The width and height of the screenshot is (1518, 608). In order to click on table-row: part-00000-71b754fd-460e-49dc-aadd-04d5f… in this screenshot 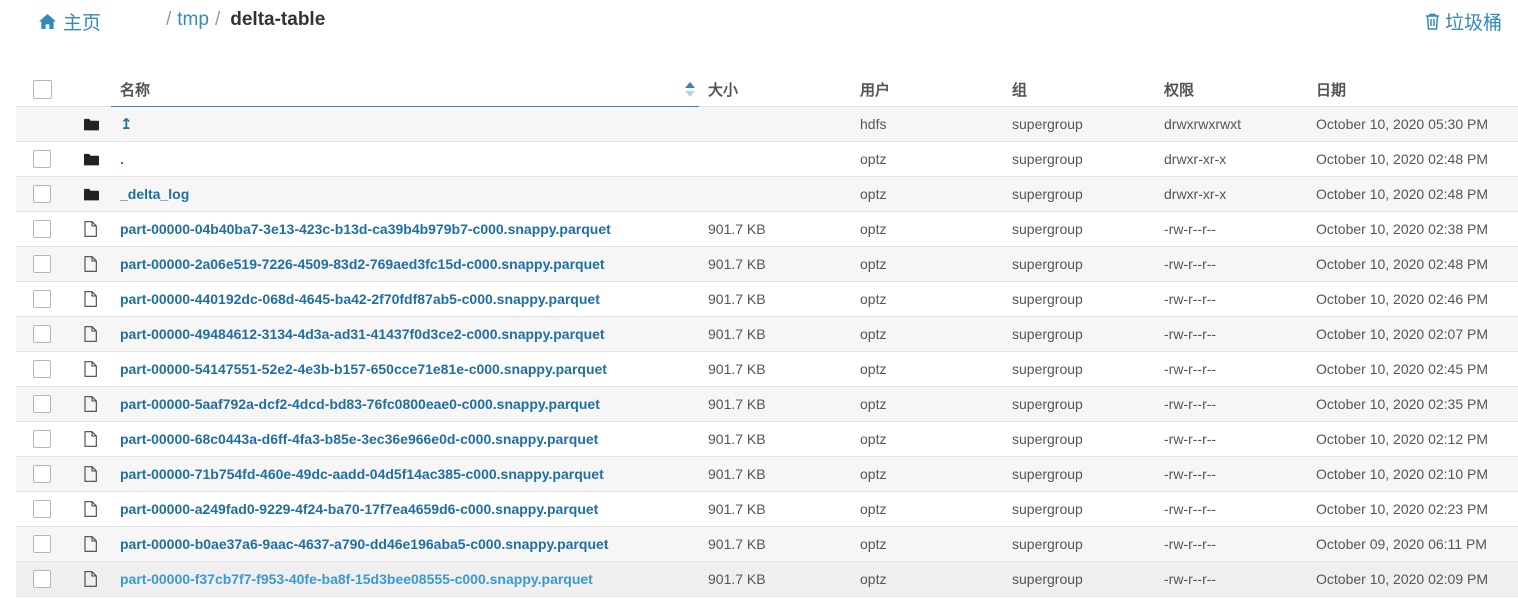, I will do `click(767, 474)`.